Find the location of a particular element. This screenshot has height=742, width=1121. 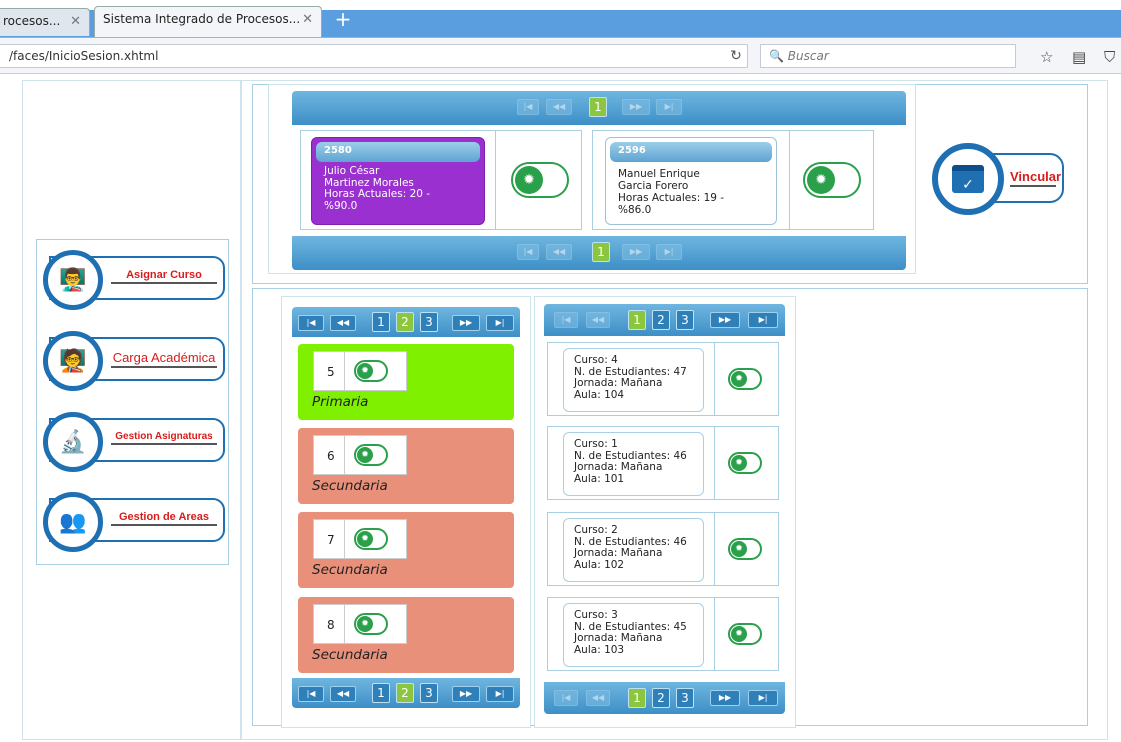

vincular-button: ✓ Vincular is located at coordinates (998, 179).